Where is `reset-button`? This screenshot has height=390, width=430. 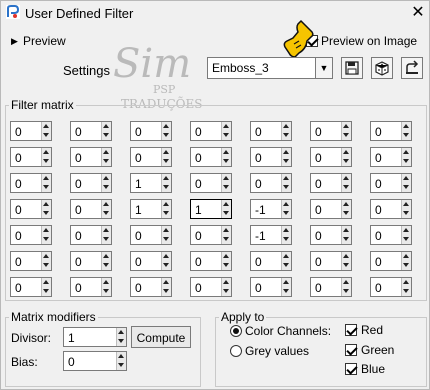 reset-button is located at coordinates (412, 68).